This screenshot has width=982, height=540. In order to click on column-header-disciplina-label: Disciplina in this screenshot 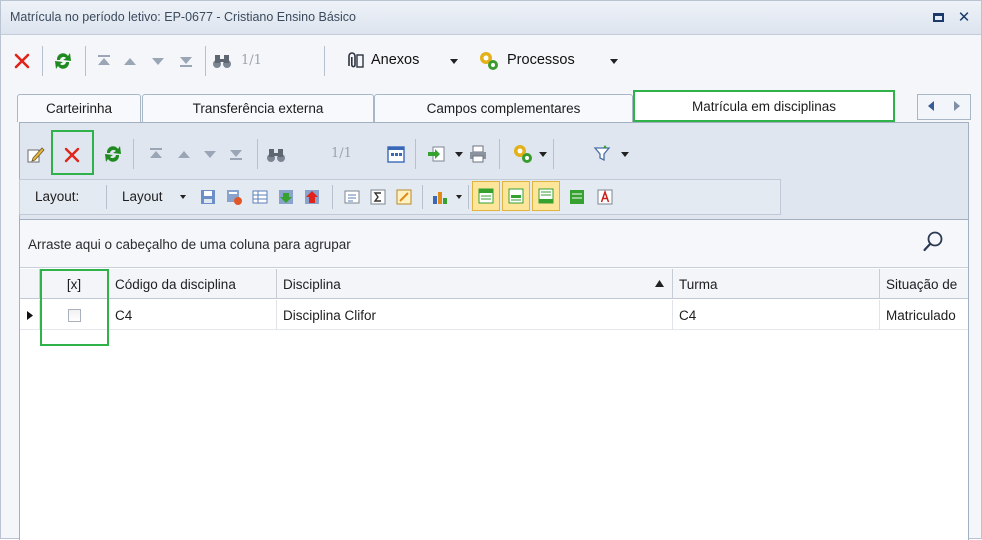, I will do `click(312, 284)`.